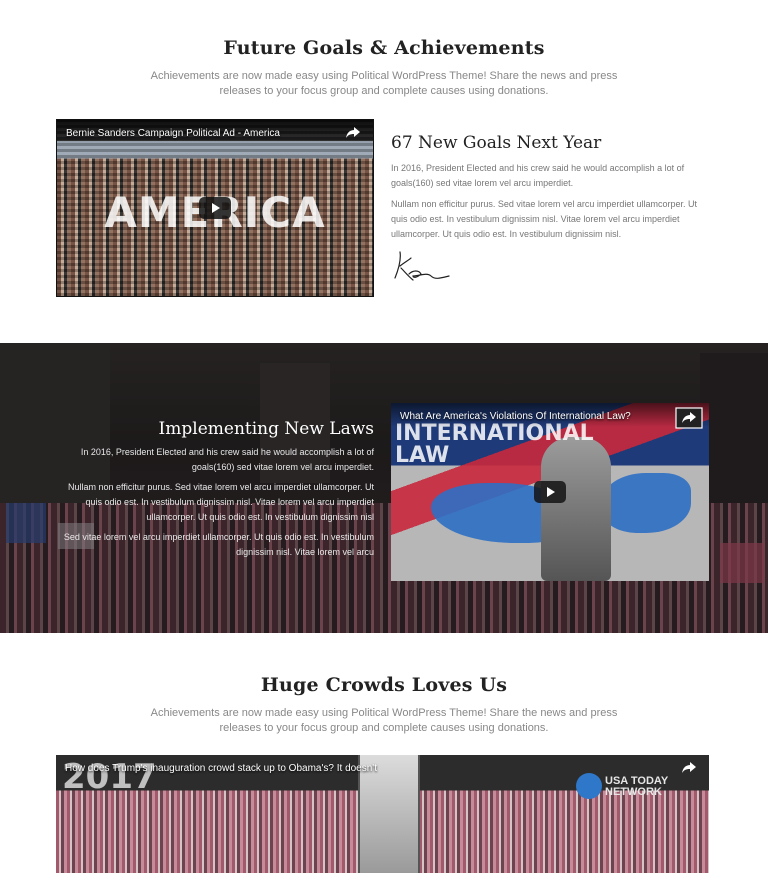  What do you see at coordinates (384, 48) in the screenshot?
I see `section-title: Future Goals & Achievements` at bounding box center [384, 48].